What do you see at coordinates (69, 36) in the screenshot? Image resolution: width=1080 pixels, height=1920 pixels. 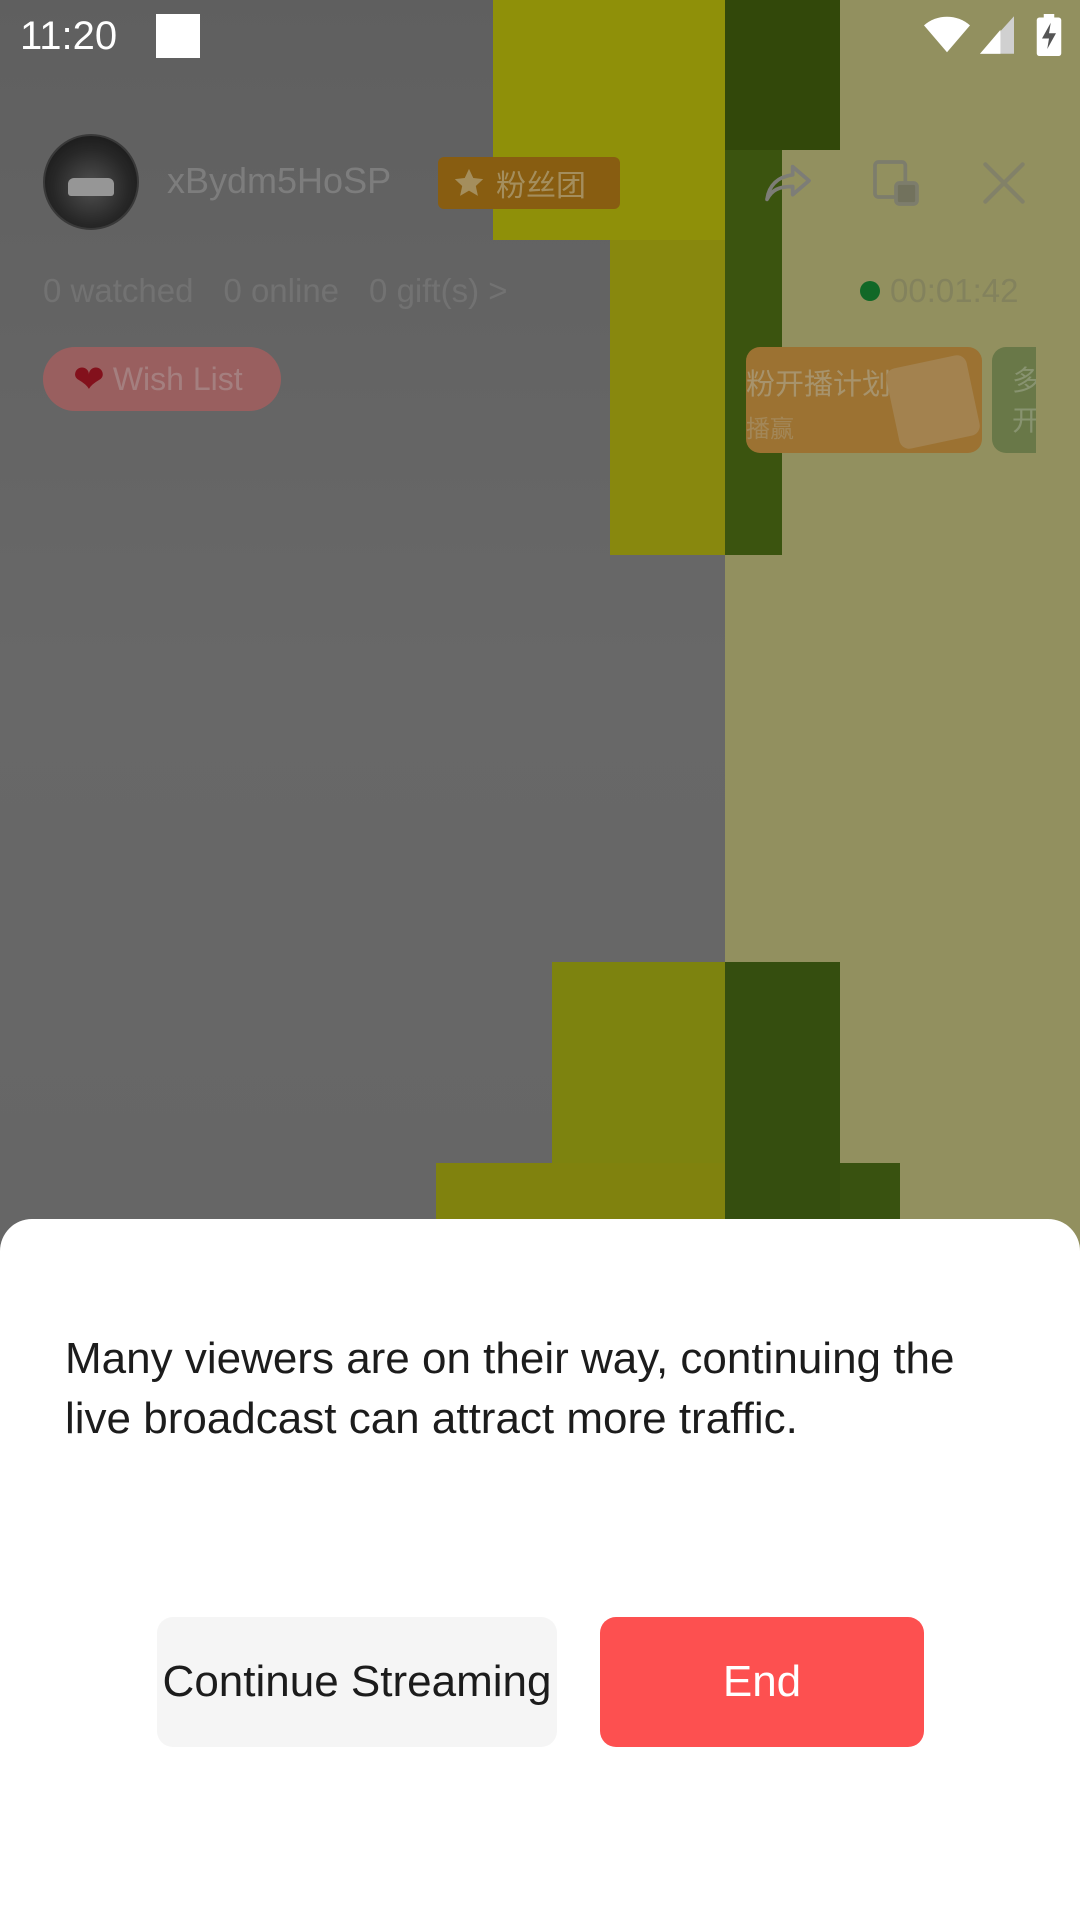 I see `status-time: 11:20` at bounding box center [69, 36].